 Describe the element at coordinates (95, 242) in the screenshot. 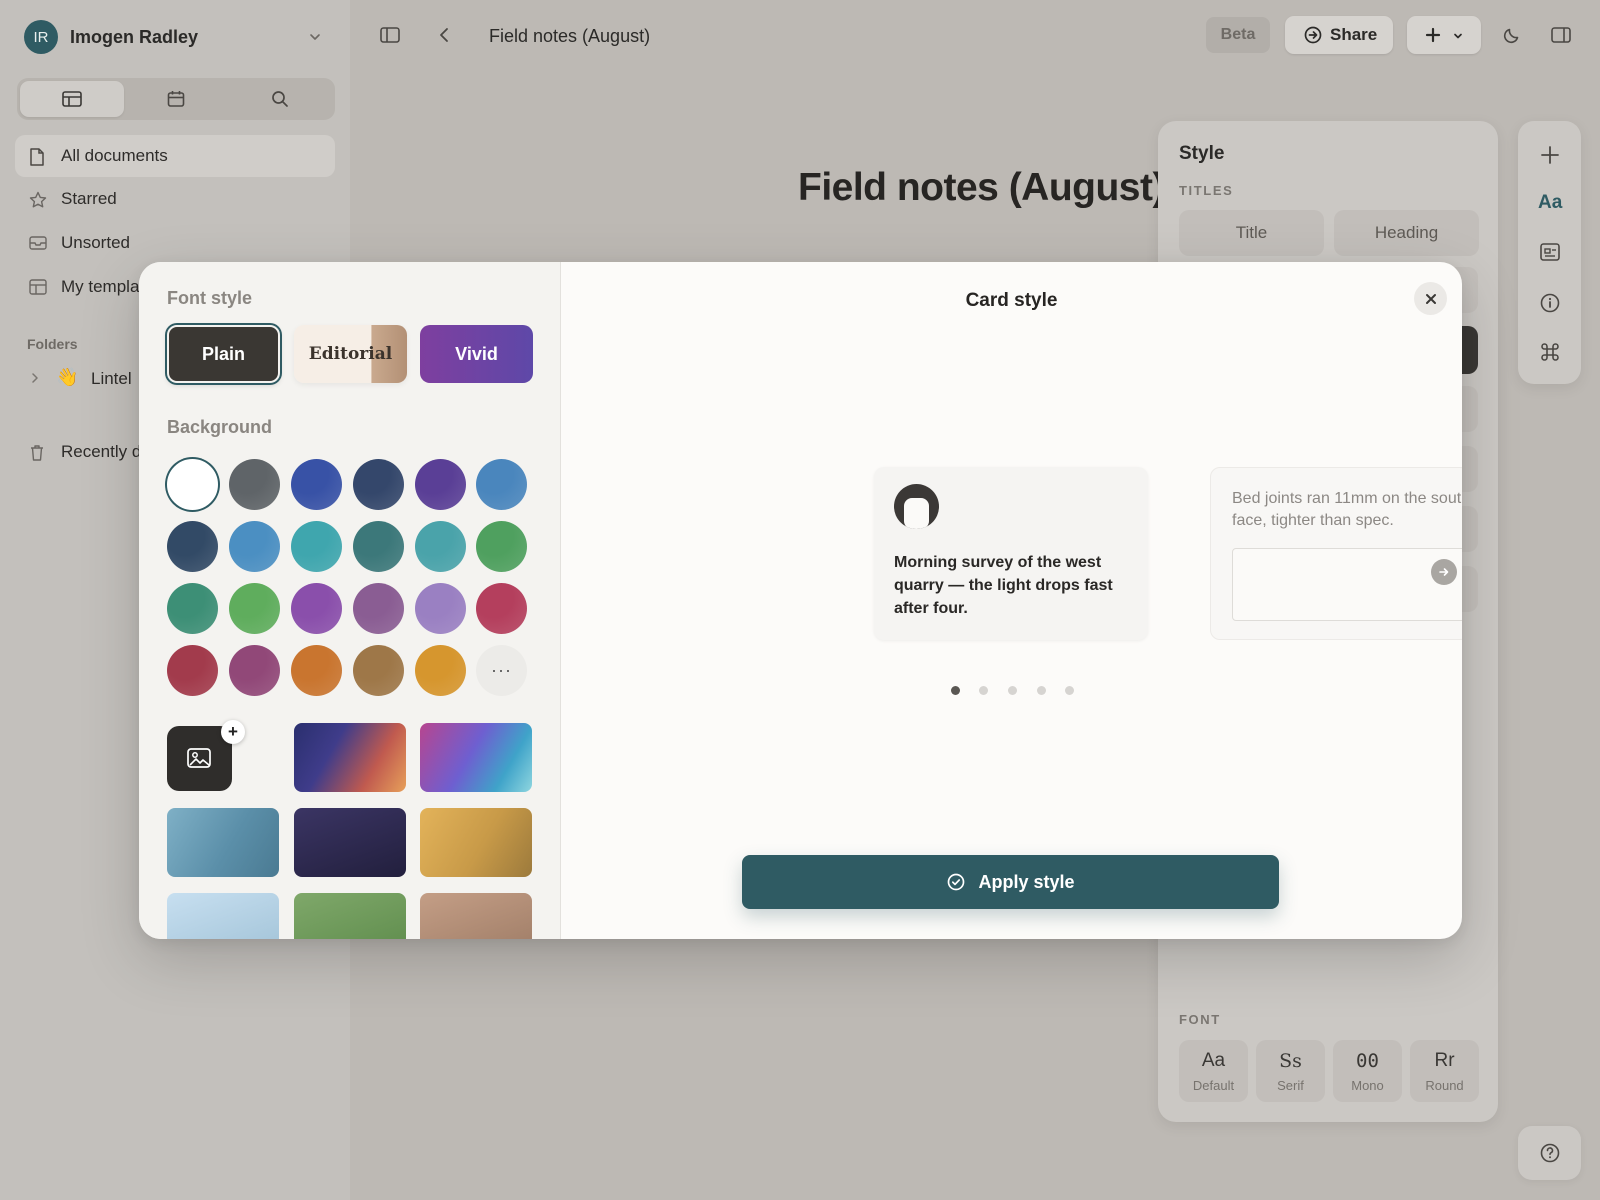

I see `sidebar-item-label: Unsorted` at that location.